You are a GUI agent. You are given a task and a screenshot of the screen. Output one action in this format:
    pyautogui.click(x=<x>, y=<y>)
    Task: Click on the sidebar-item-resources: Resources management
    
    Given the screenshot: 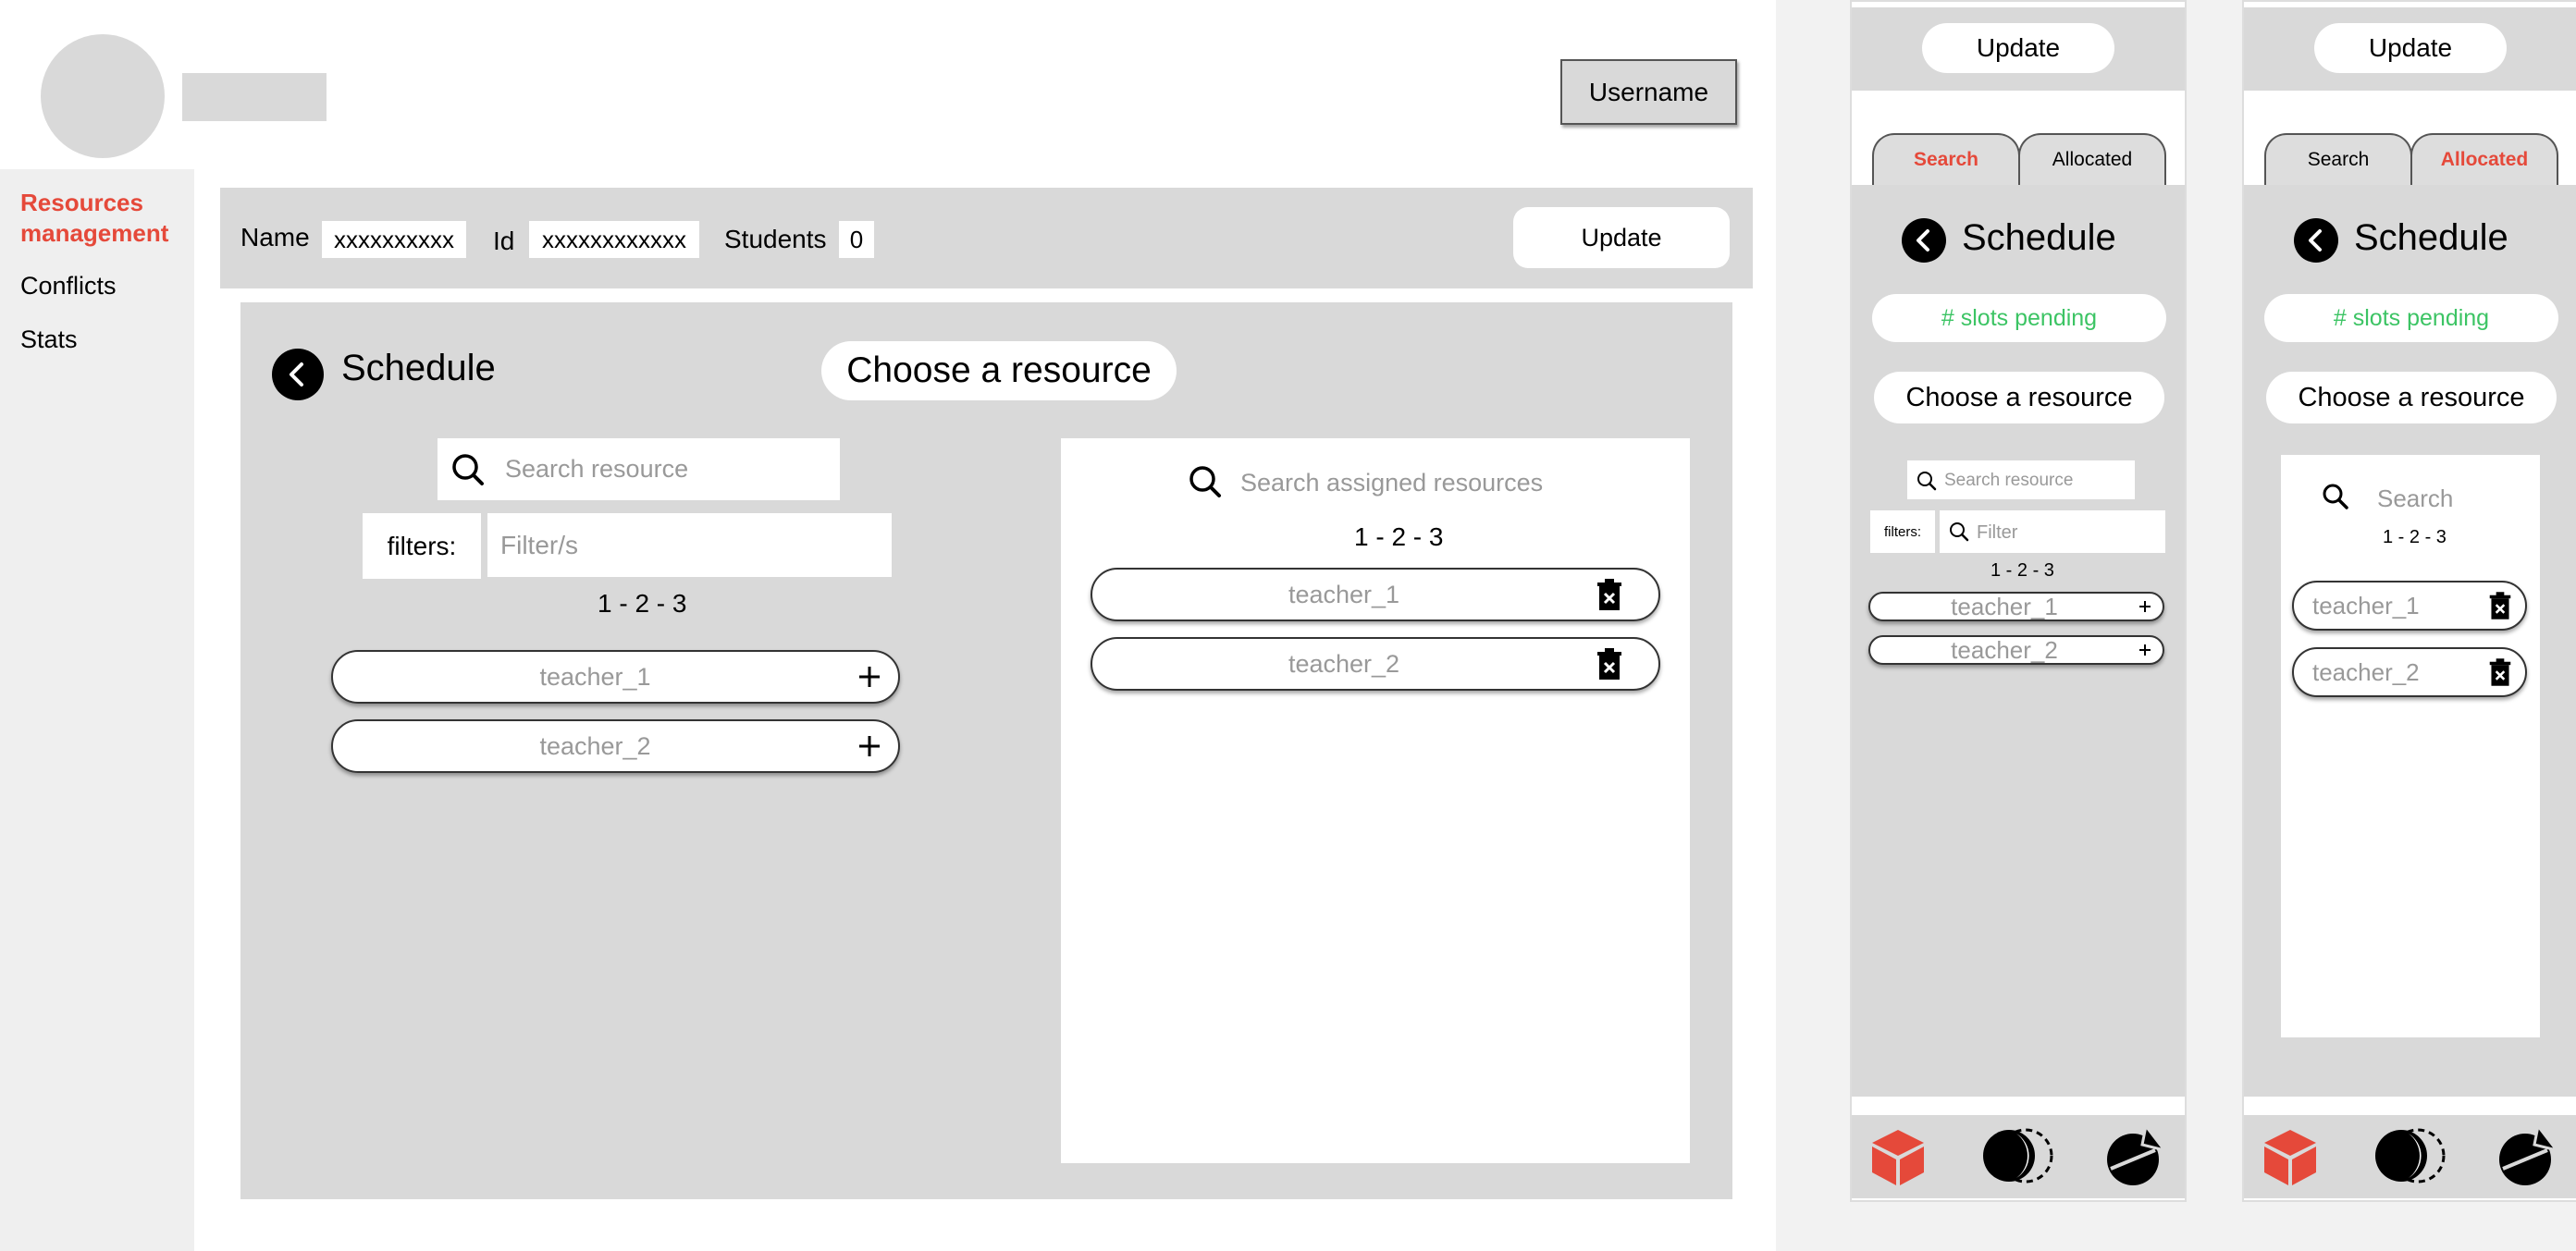 What is the action you would take?
    pyautogui.click(x=103, y=218)
    